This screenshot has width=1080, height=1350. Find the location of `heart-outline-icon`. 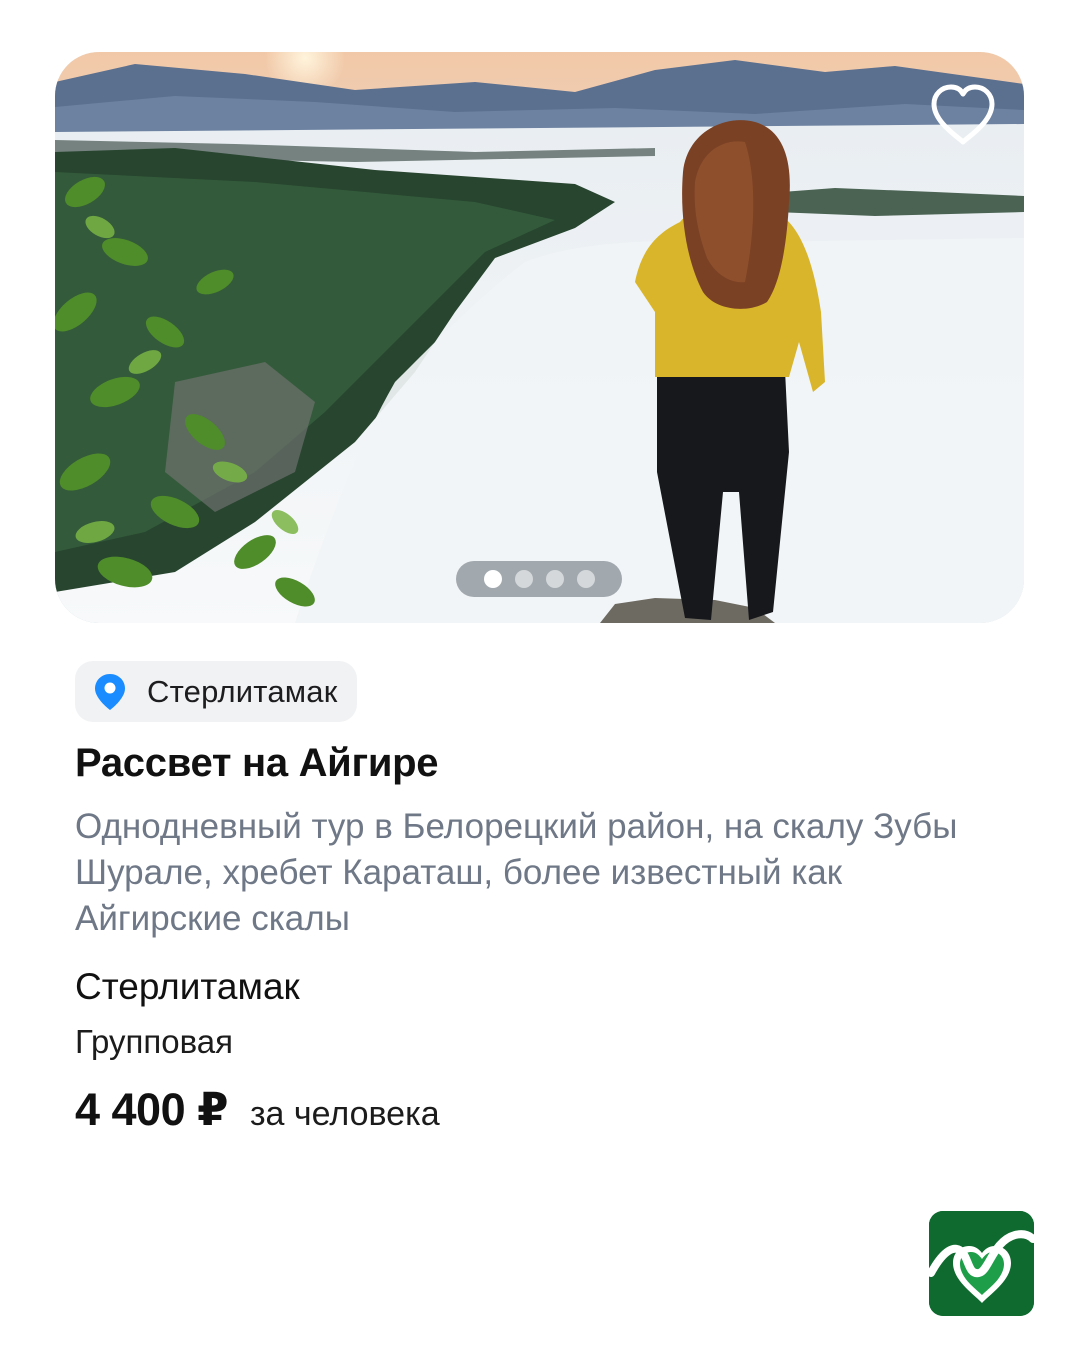

heart-outline-icon is located at coordinates (963, 114).